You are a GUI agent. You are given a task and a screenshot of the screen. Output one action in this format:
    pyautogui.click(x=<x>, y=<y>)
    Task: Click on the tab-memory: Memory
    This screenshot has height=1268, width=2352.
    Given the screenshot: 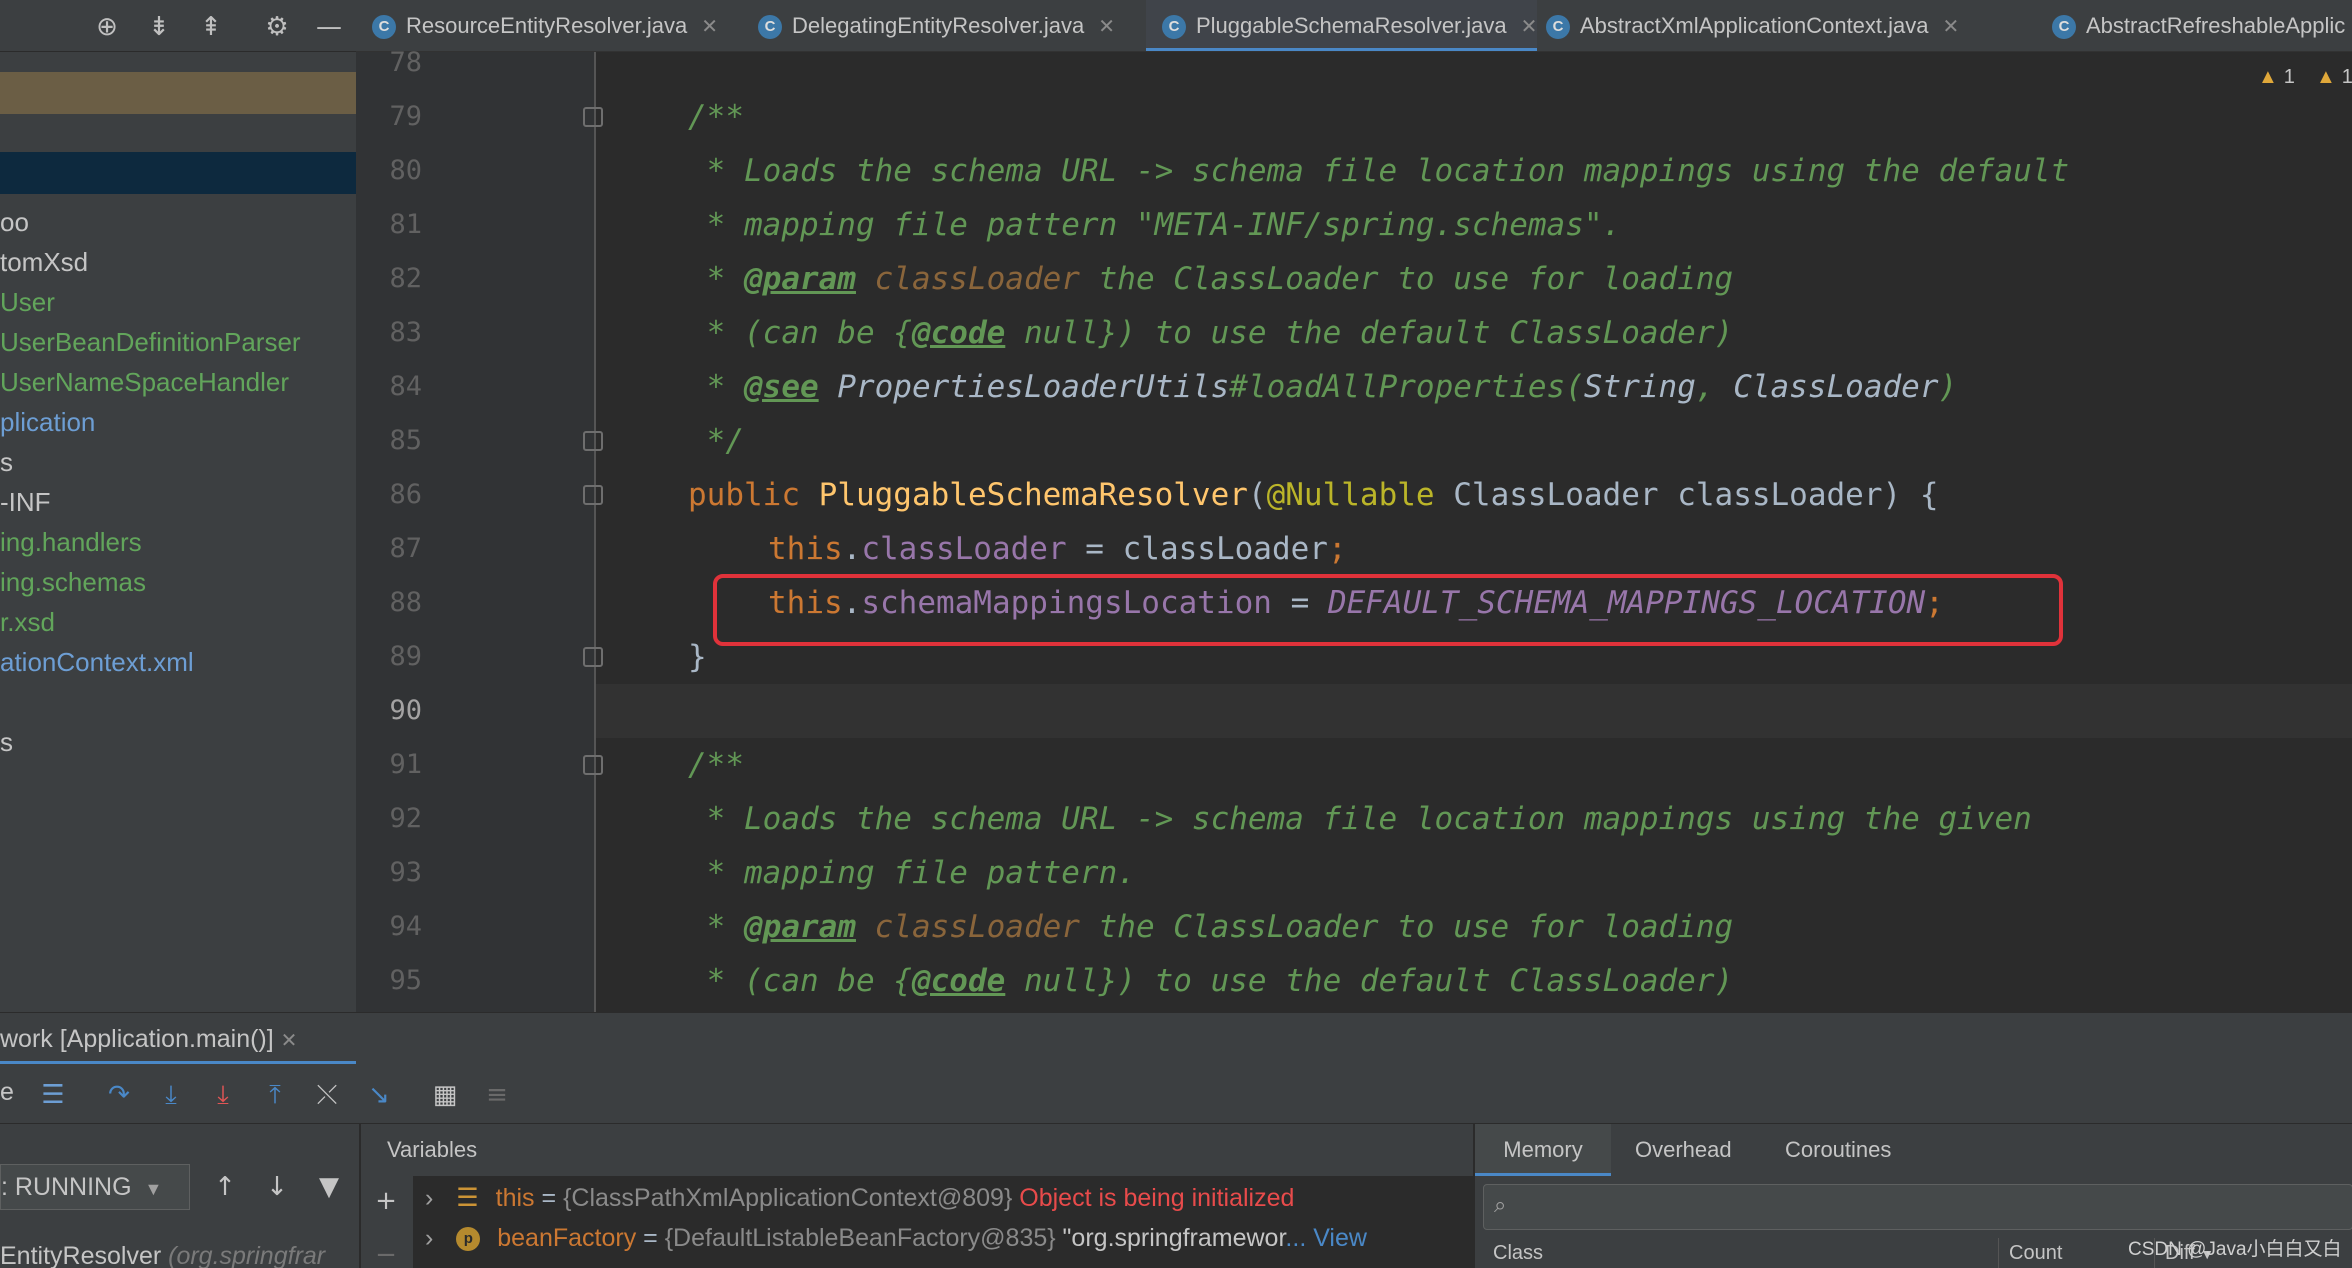 What is the action you would take?
    pyautogui.click(x=1543, y=1150)
    